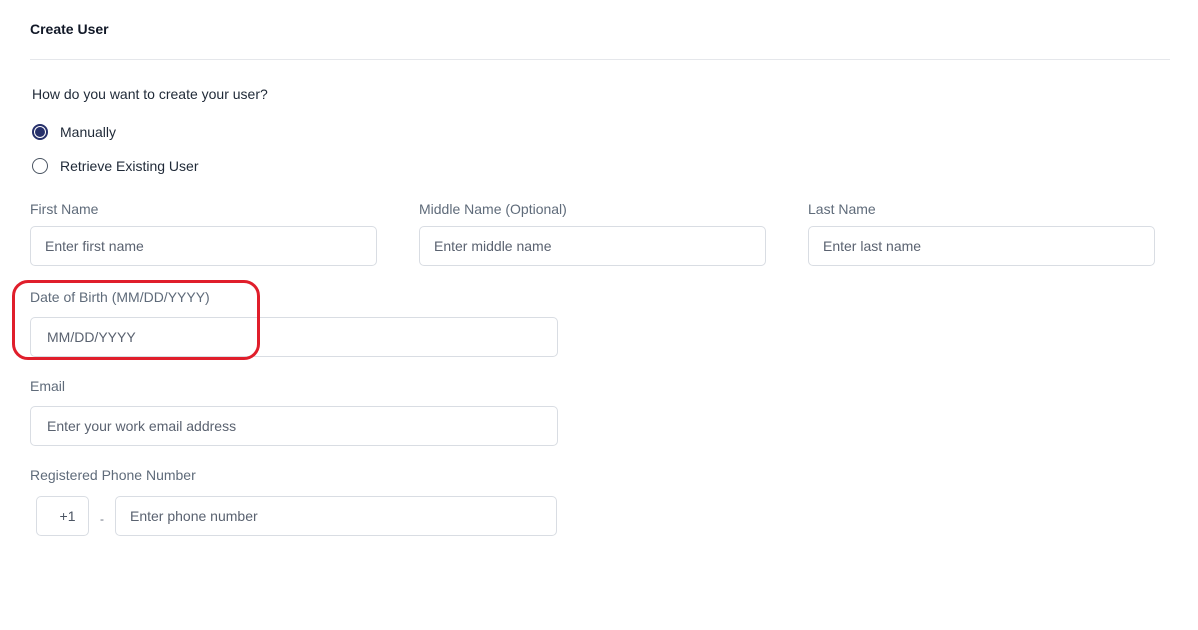 This screenshot has height=630, width=1198. Describe the element at coordinates (493, 209) in the screenshot. I see `middle-name-label: Middle Name (Optional)` at that location.